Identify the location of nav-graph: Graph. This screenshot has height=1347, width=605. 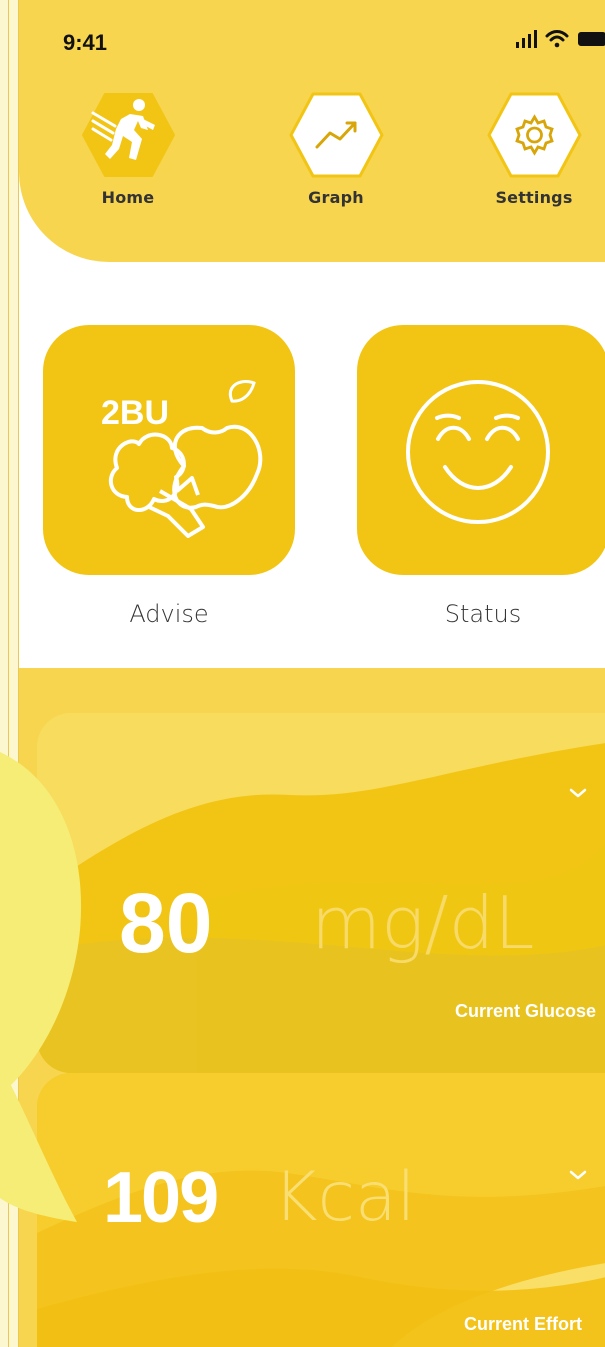
(336, 157).